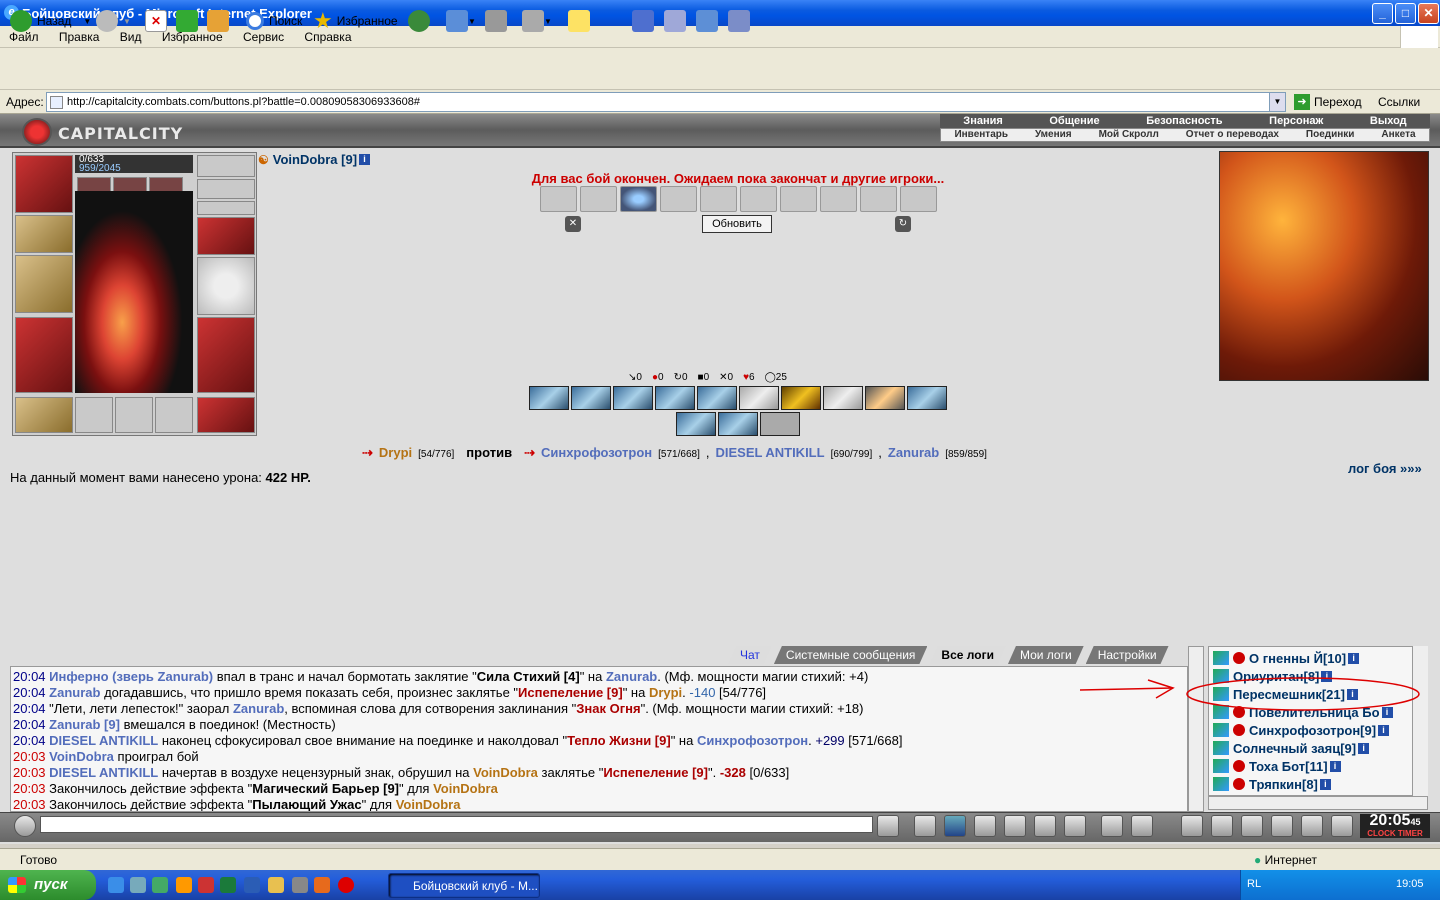 The image size is (1440, 900). Describe the element at coordinates (50, 21) in the screenshot. I see `back-button: Назад ▼` at that location.